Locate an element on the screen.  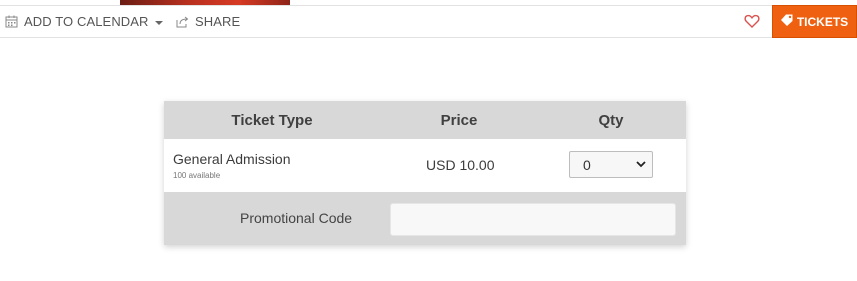
ticket-availability: 100 available is located at coordinates (197, 175).